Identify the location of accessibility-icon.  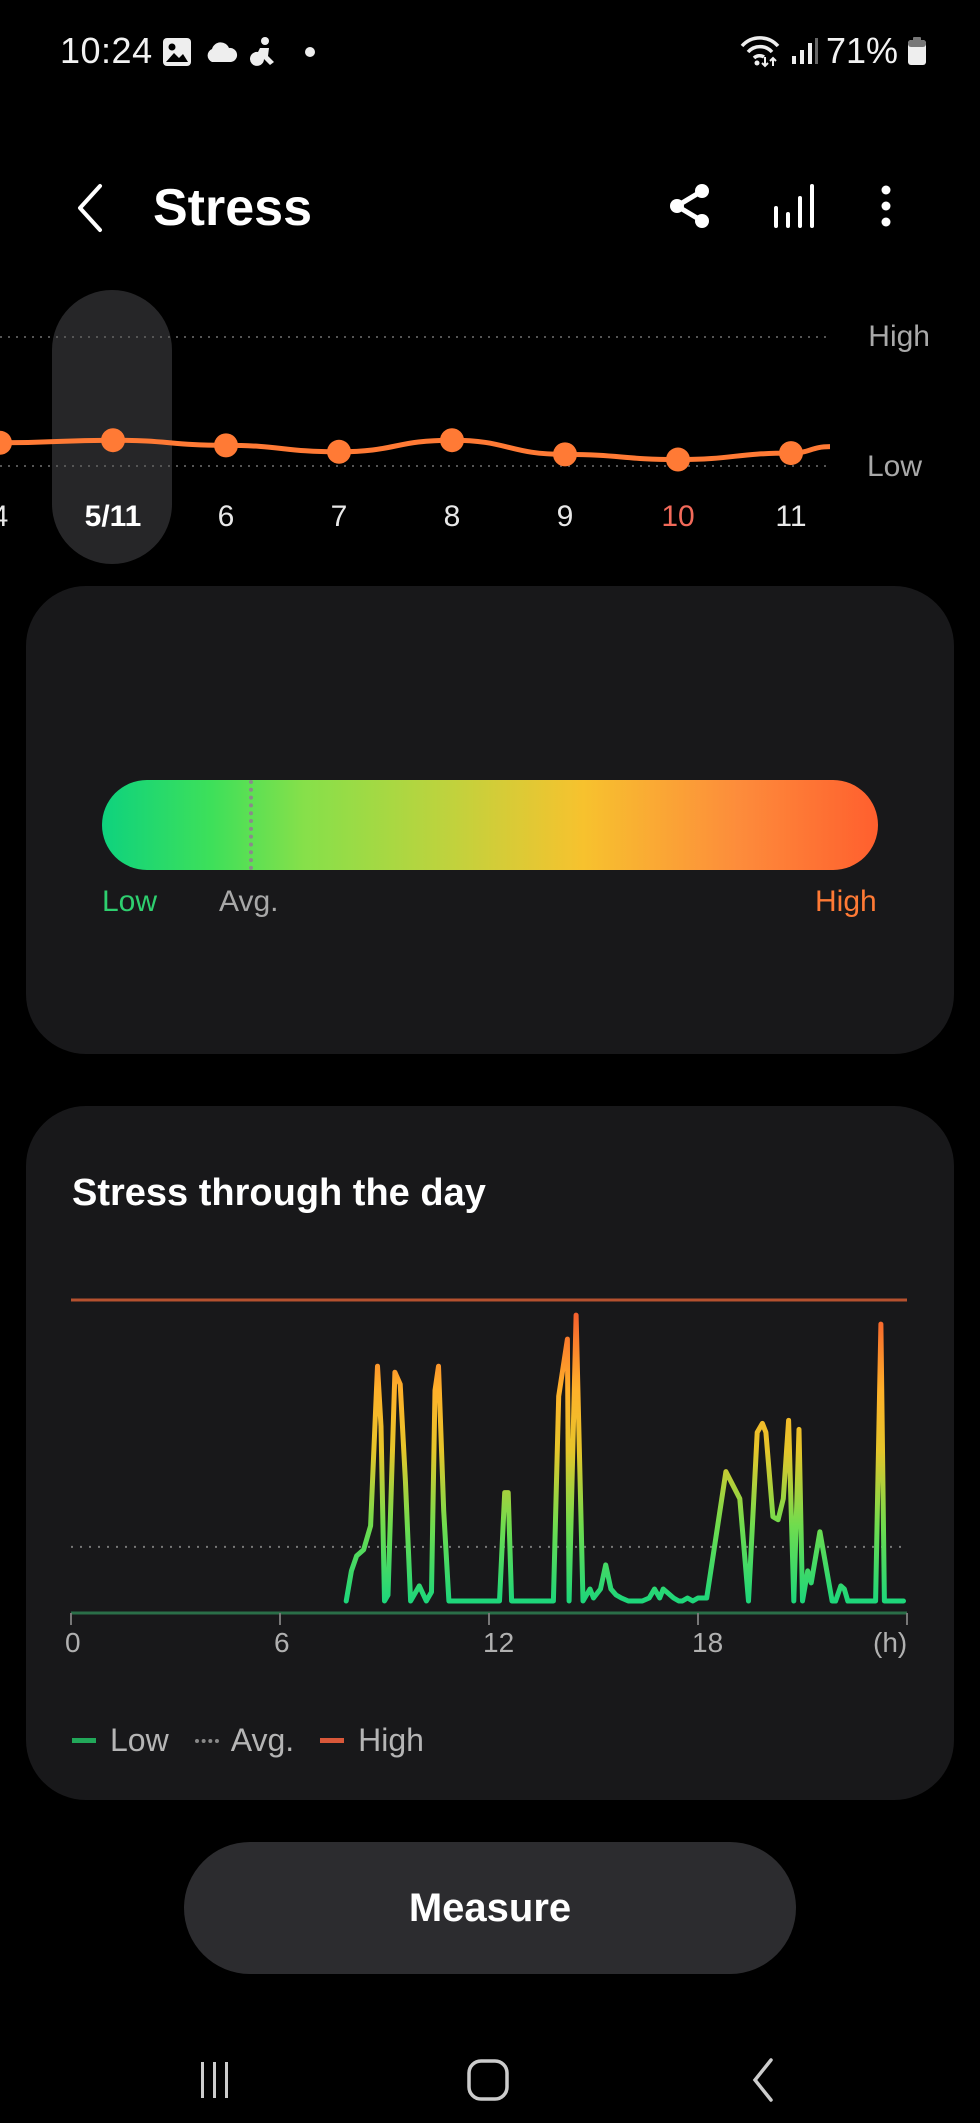
(262, 51).